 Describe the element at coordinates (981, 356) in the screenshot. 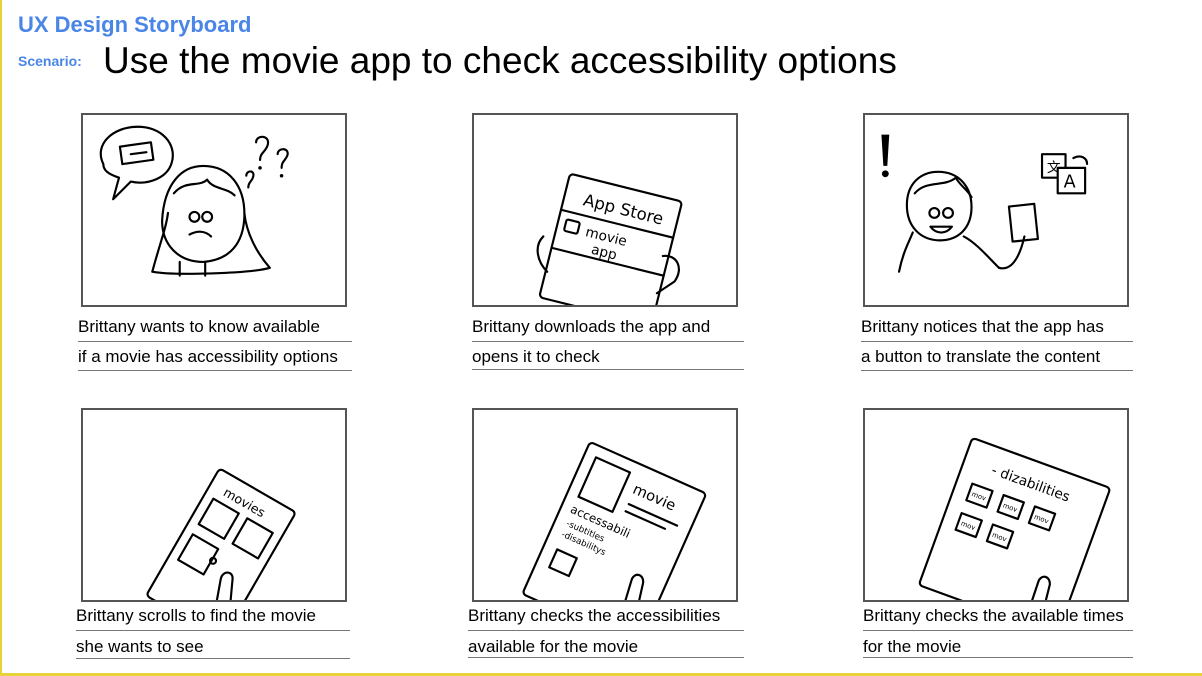

I see `panel-3-caption-line-2: a button to translate the content` at that location.